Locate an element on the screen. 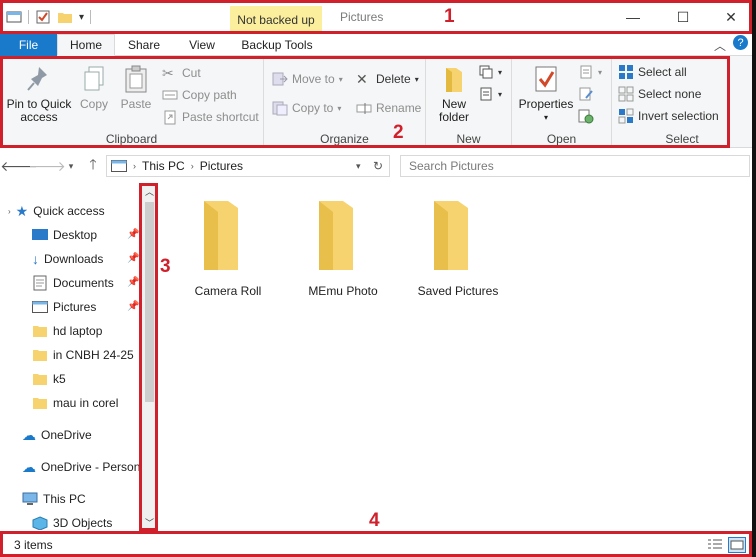 The image size is (756, 557). forward-button: 🡒 is located at coordinates (47, 166).